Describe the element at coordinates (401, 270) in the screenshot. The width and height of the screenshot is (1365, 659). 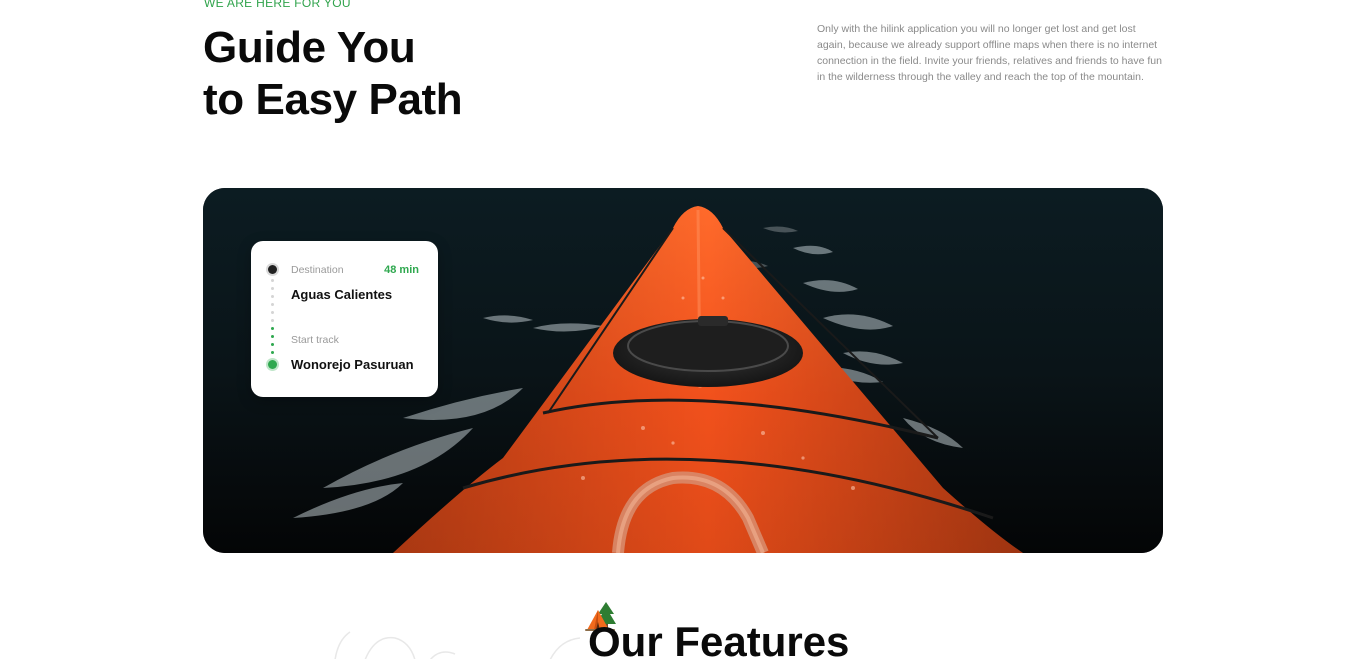
I see `eta-value: 48 min` at that location.